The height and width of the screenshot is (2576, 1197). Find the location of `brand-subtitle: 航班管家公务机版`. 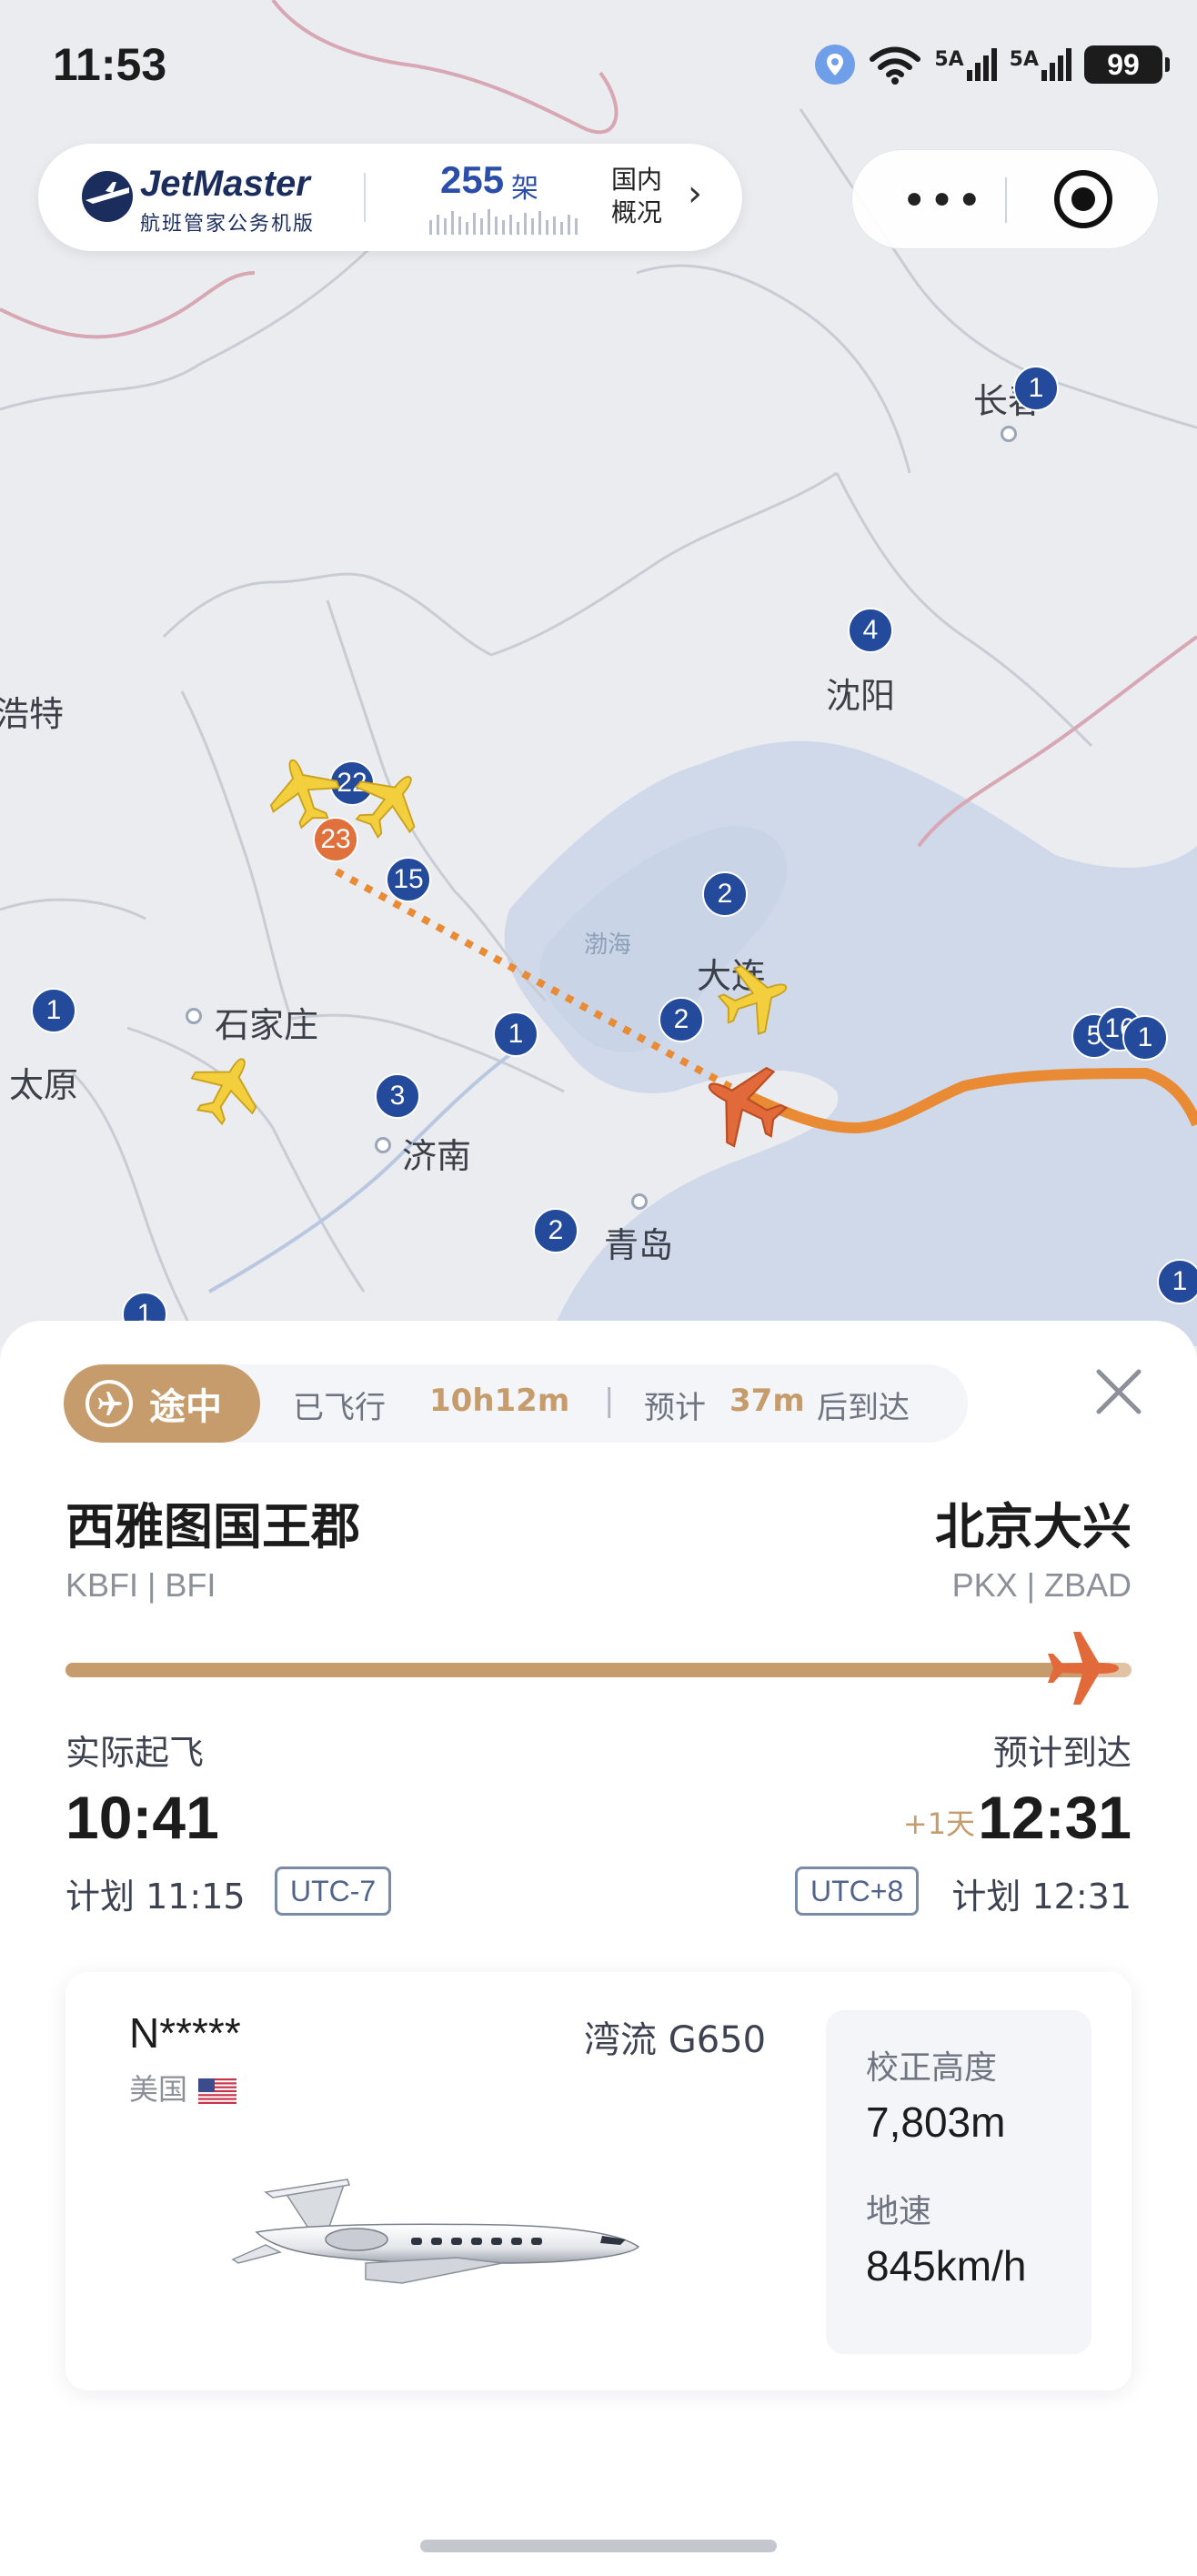

brand-subtitle: 航班管家公务机版 is located at coordinates (228, 224).